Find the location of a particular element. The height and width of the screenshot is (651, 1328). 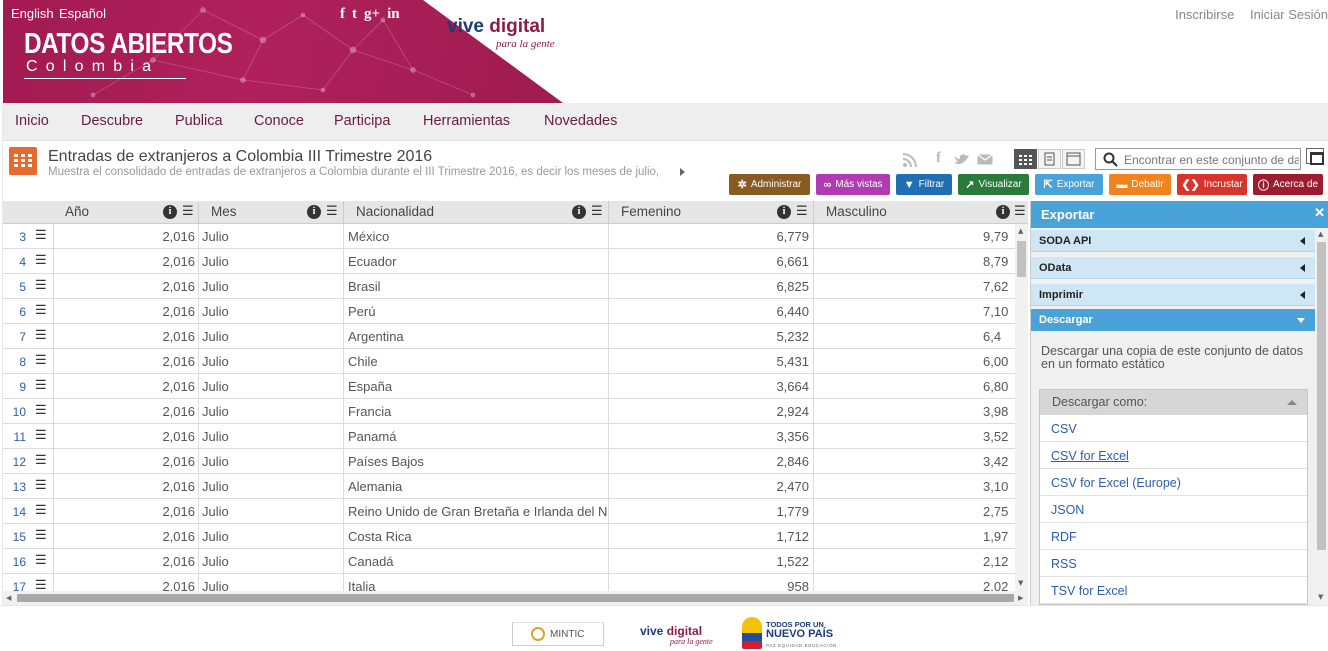

logo-title: DATOS ABIERTOS is located at coordinates (128, 44).